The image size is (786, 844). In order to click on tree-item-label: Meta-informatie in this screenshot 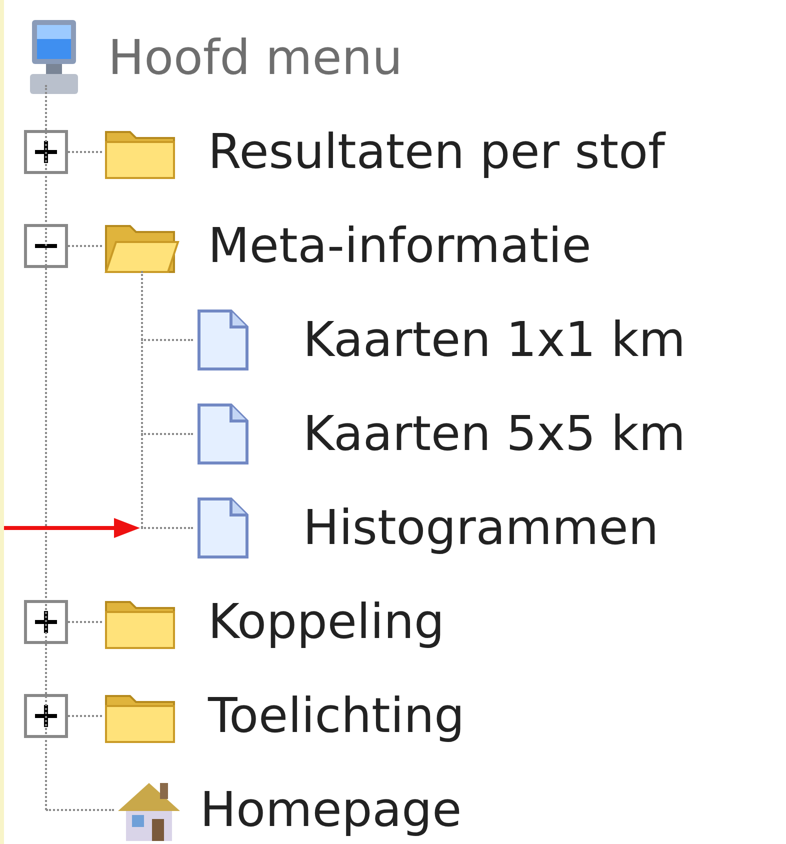, I will do `click(400, 246)`.